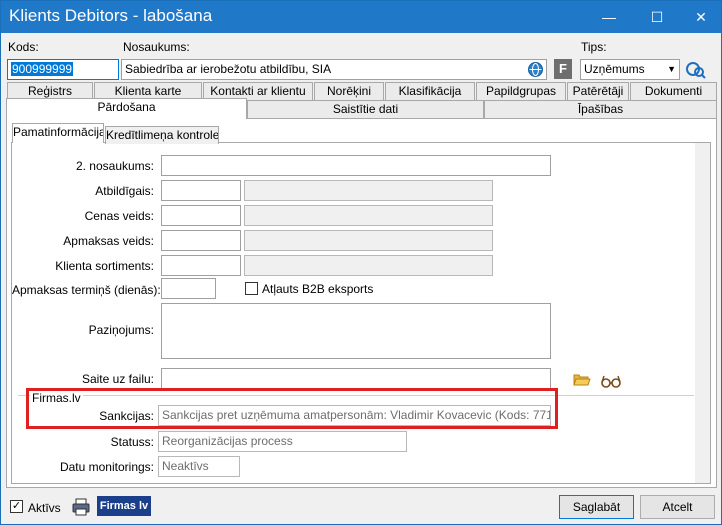 The image size is (722, 525). What do you see at coordinates (349, 91) in the screenshot?
I see `tab-norekini: Norēķini` at bounding box center [349, 91].